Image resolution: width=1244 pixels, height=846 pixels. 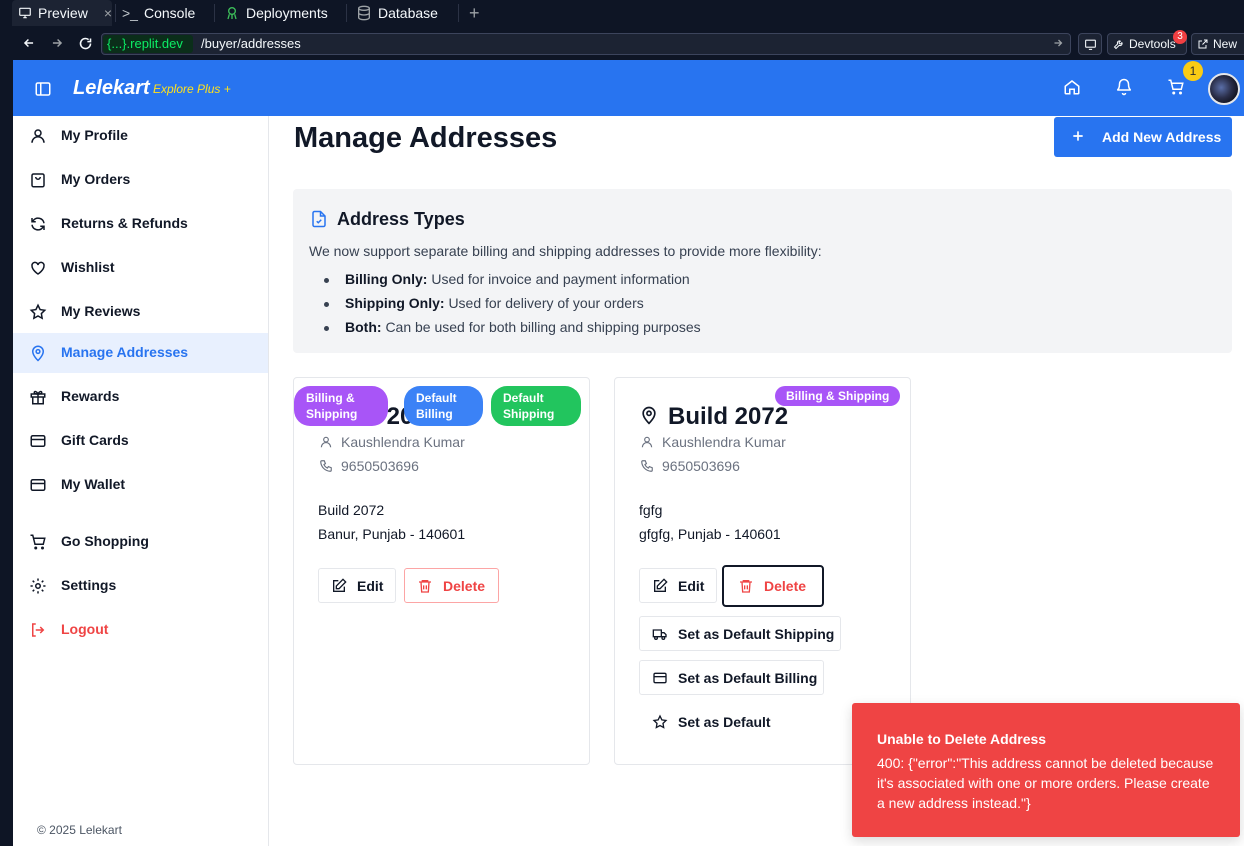 I want to click on url-field: {...}.replit.dev /buyer/addresses, so click(x=586, y=44).